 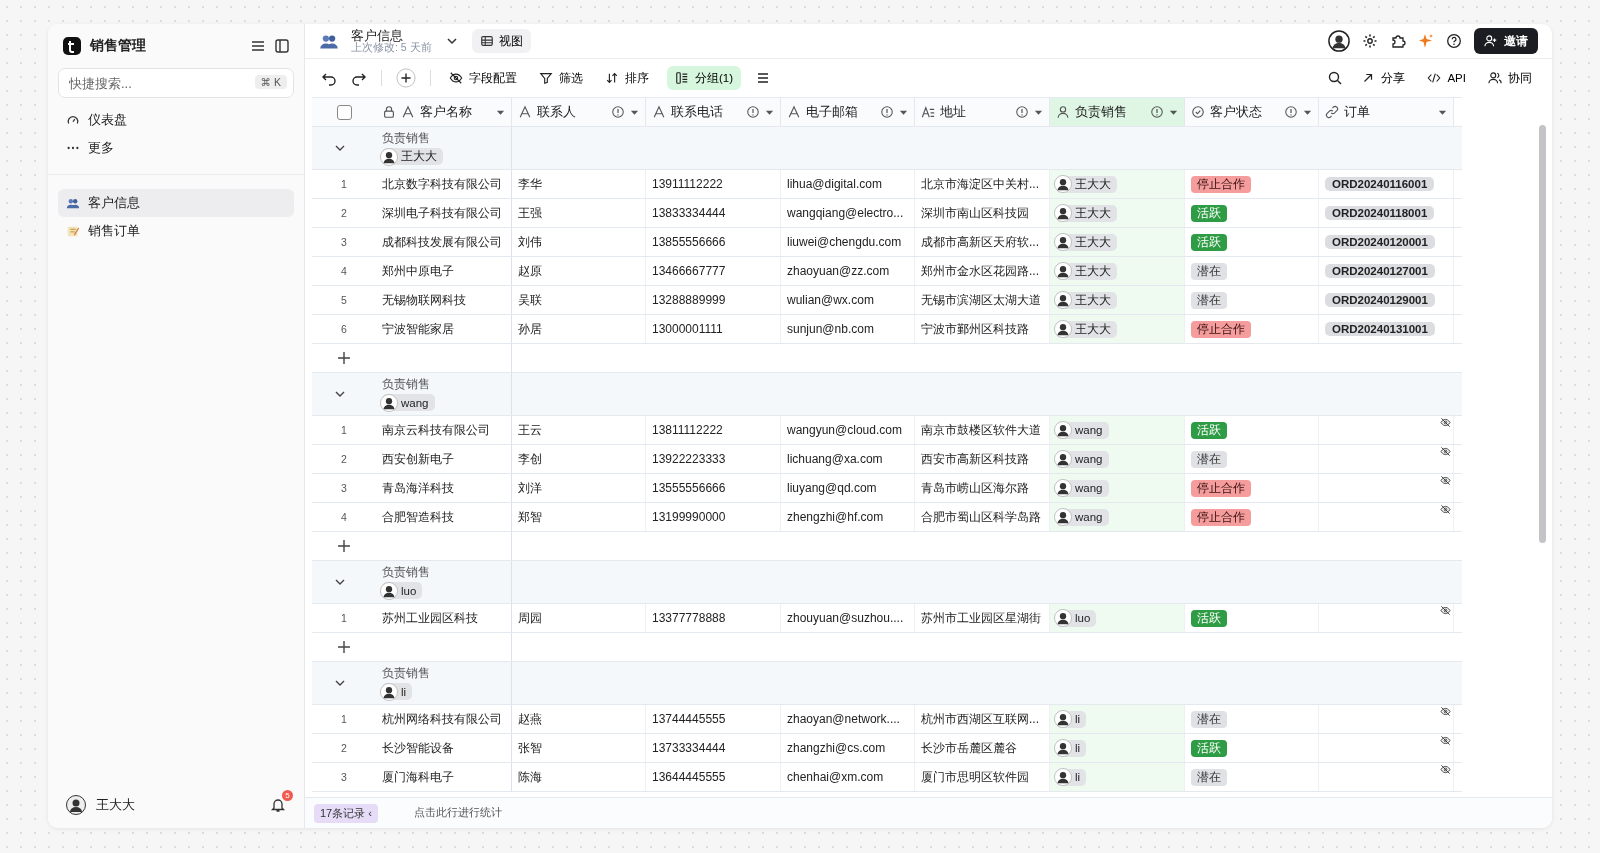 What do you see at coordinates (1542, 334) in the screenshot?
I see `scrollbar` at bounding box center [1542, 334].